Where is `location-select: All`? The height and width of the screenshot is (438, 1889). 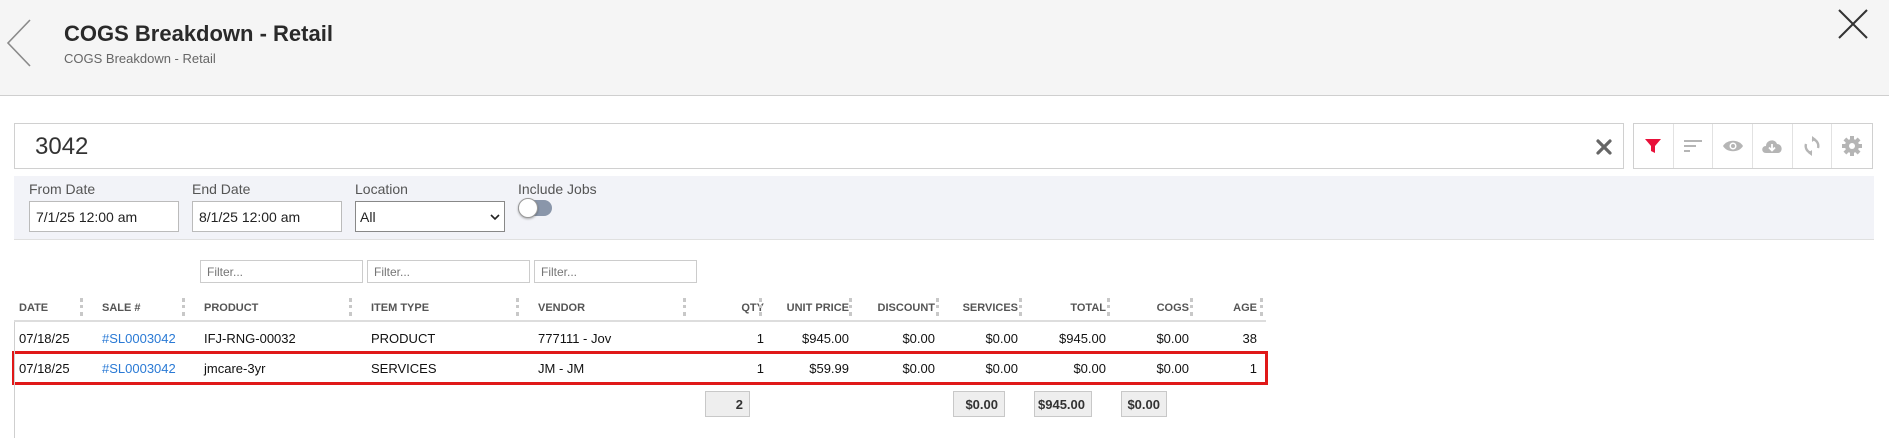 location-select: All is located at coordinates (430, 216).